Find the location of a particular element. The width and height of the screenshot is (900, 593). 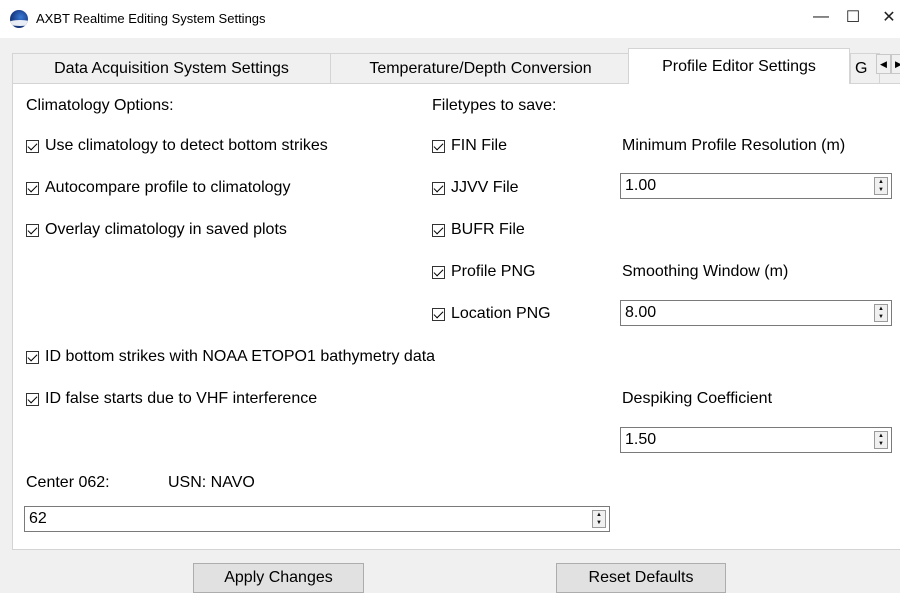

checkbox-label: Autocompare profile to climatology is located at coordinates (168, 187).